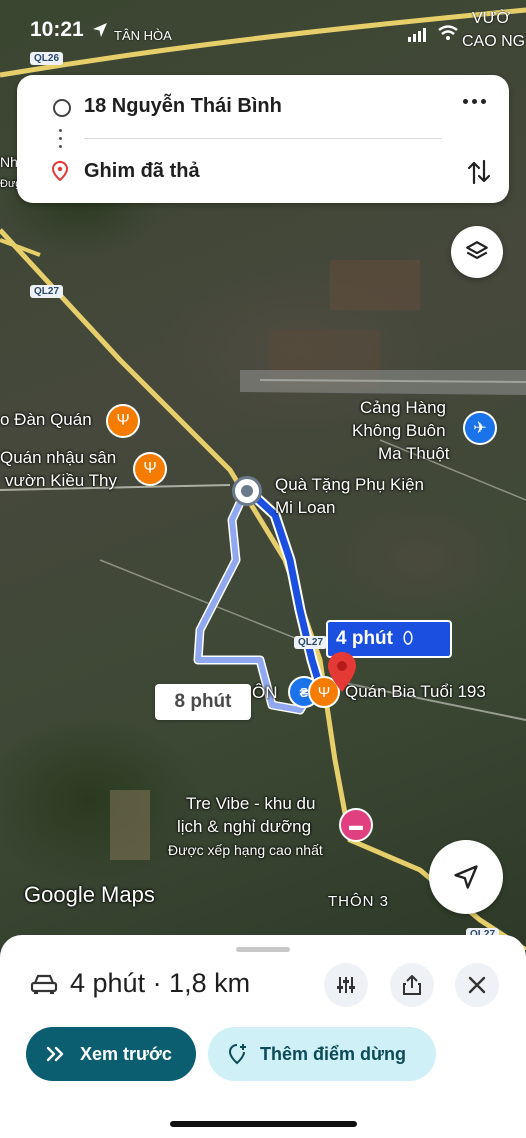  Describe the element at coordinates (356, 825) in the screenshot. I see `hotel-icon: ▬` at that location.